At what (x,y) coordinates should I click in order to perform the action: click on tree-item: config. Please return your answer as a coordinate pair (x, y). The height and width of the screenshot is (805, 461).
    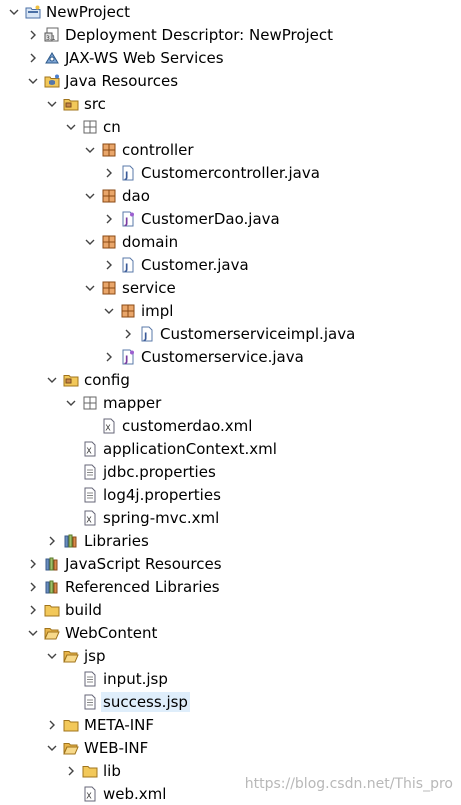
    Looking at the image, I should click on (230, 379).